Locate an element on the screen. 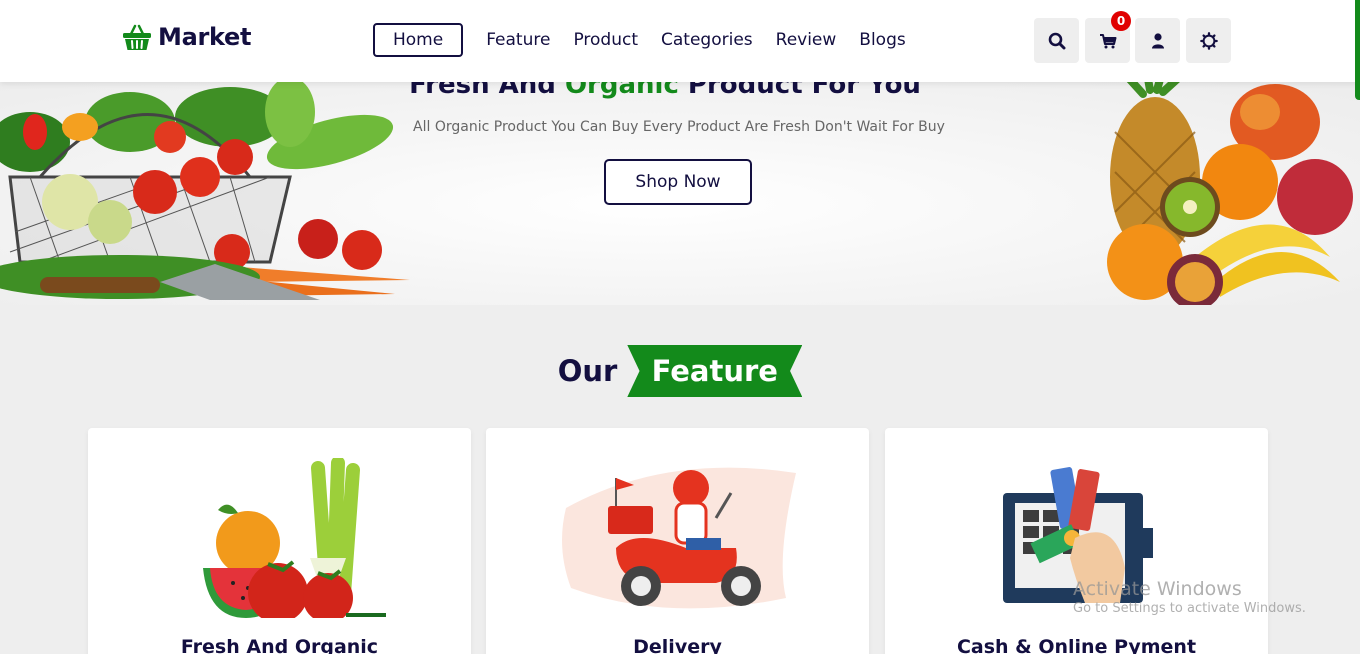  settings-button is located at coordinates (1208, 40).